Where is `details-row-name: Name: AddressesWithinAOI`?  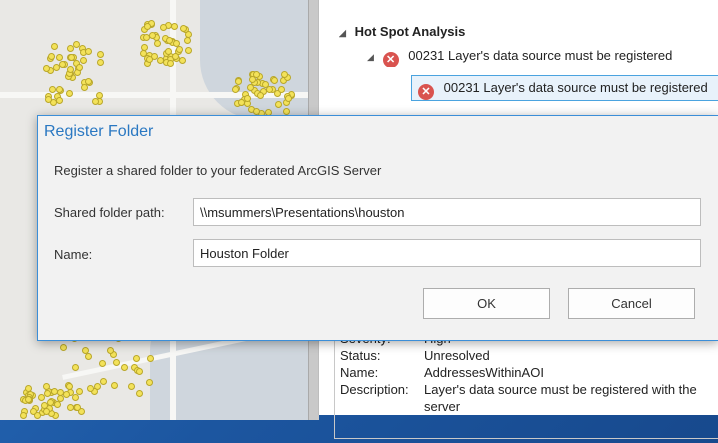 details-row-name: Name: AddressesWithinAOI is located at coordinates (529, 372).